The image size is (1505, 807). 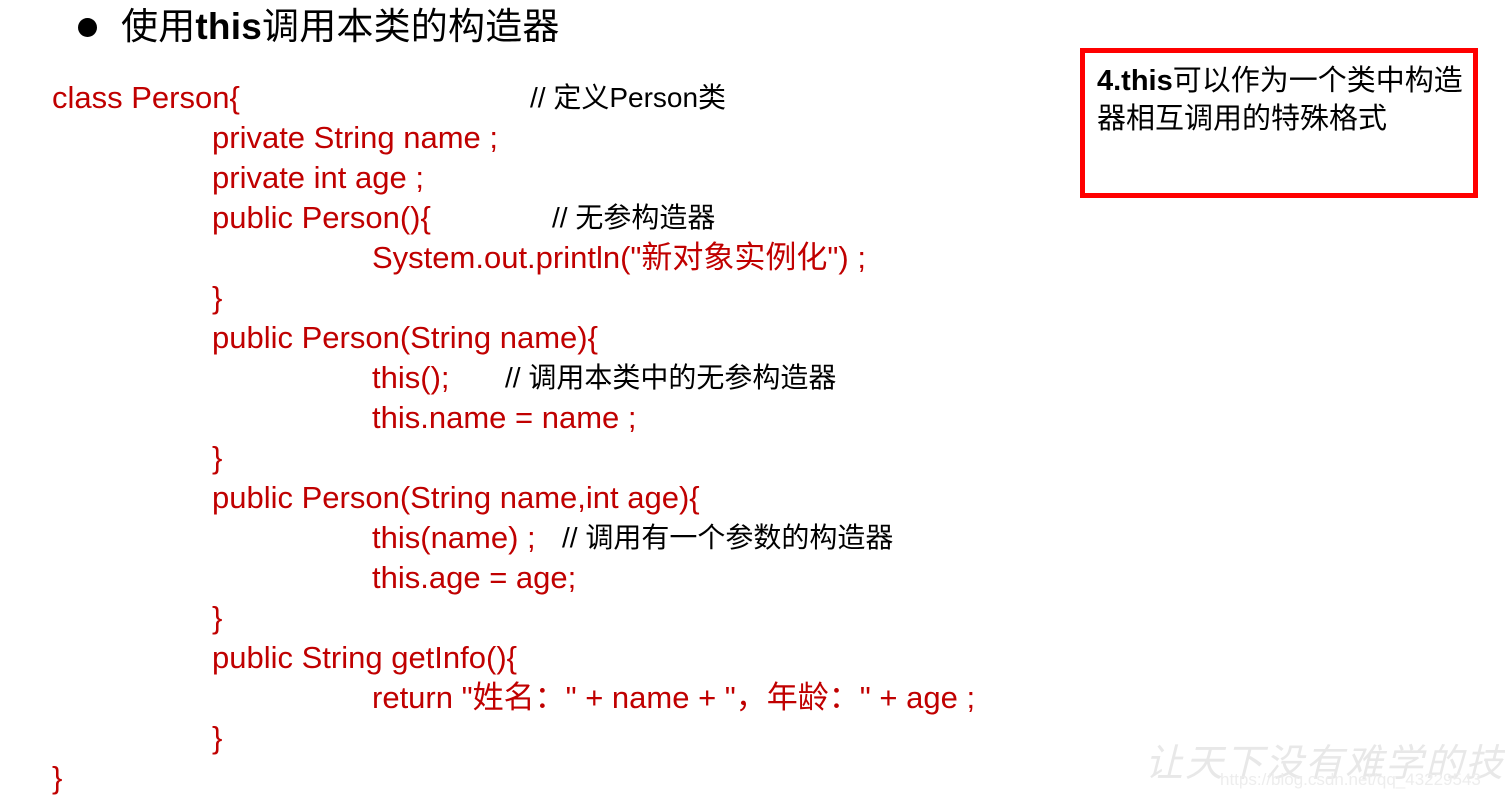 What do you see at coordinates (454, 537) in the screenshot?
I see `code-text: this(name) ;` at bounding box center [454, 537].